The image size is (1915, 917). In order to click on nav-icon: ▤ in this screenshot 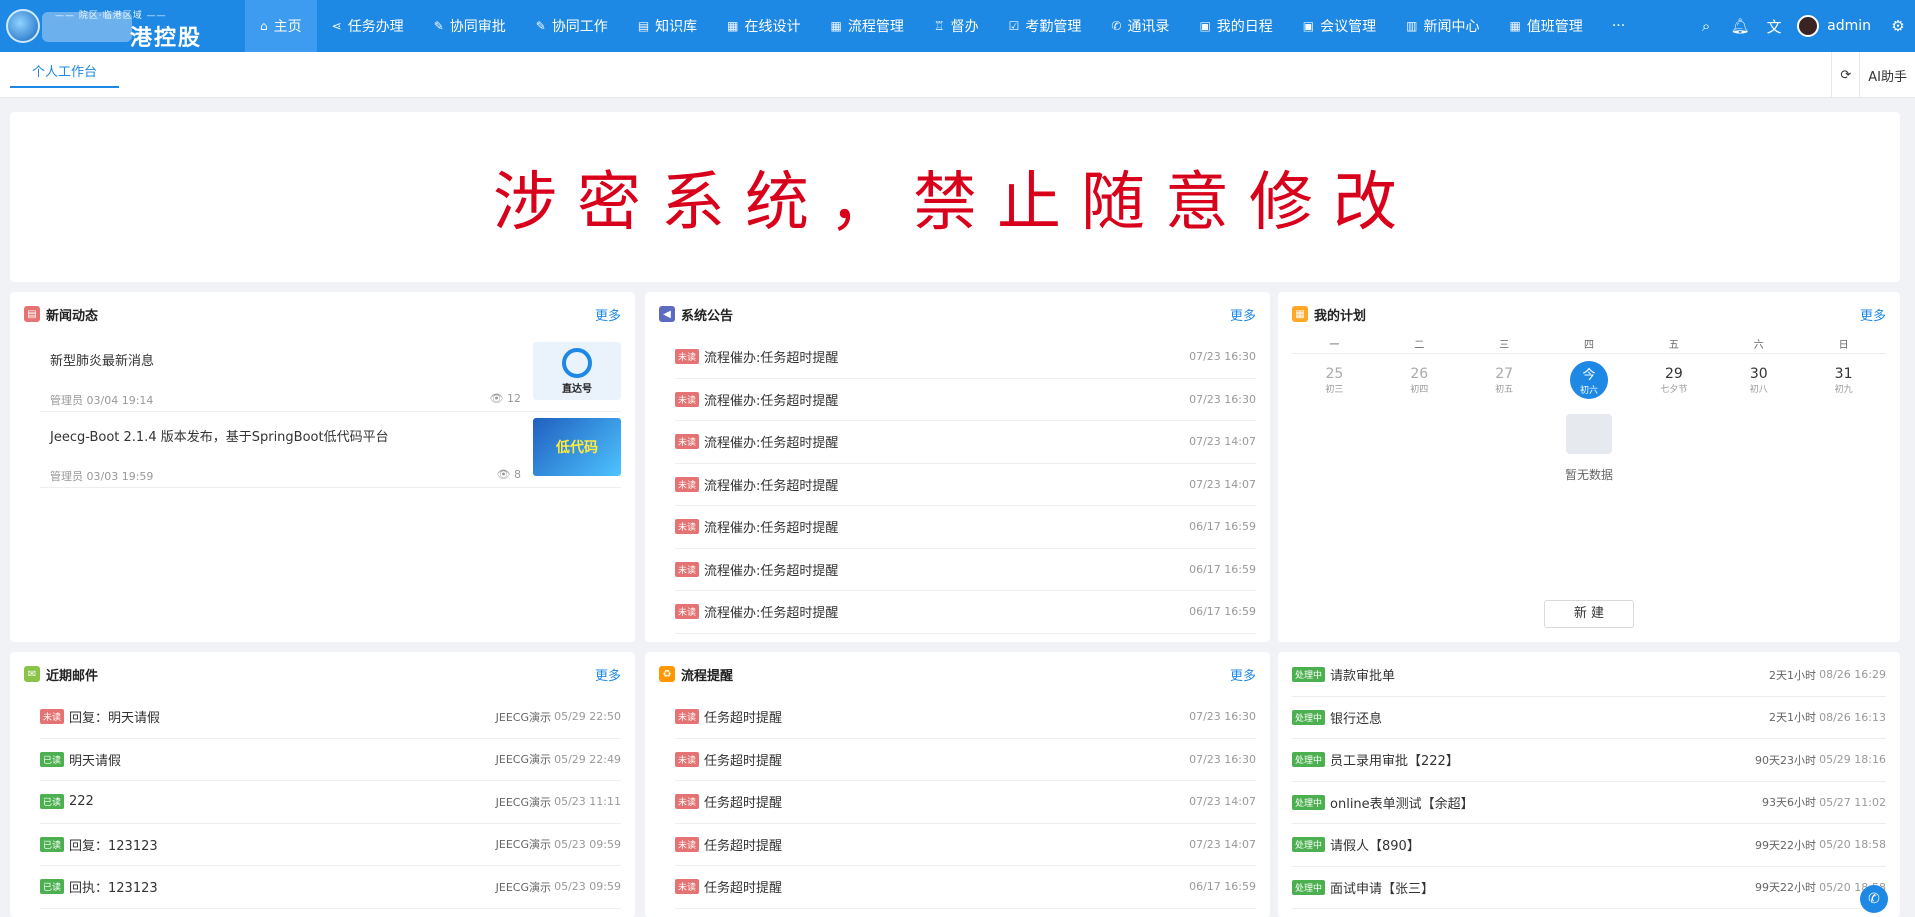, I will do `click(643, 26)`.